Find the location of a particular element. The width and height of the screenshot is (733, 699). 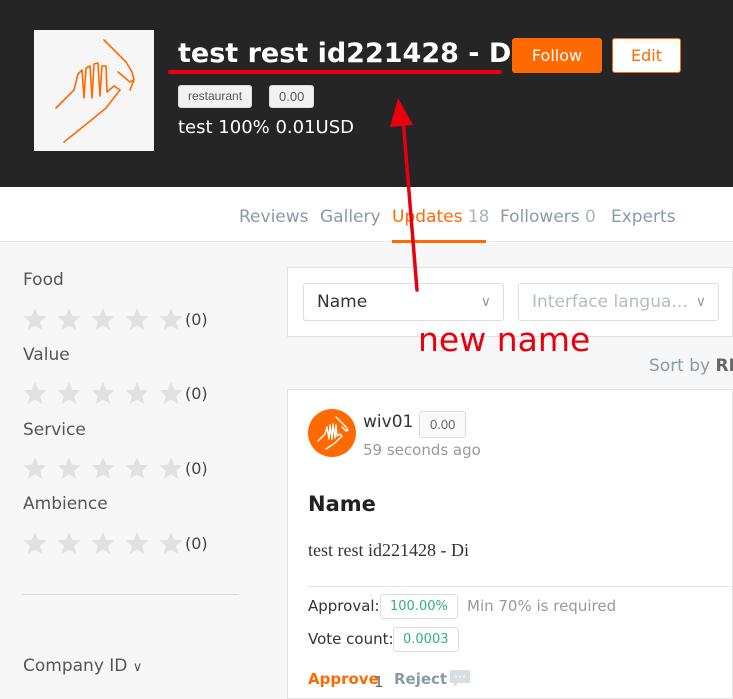

approval-label: Approval: is located at coordinates (344, 606).